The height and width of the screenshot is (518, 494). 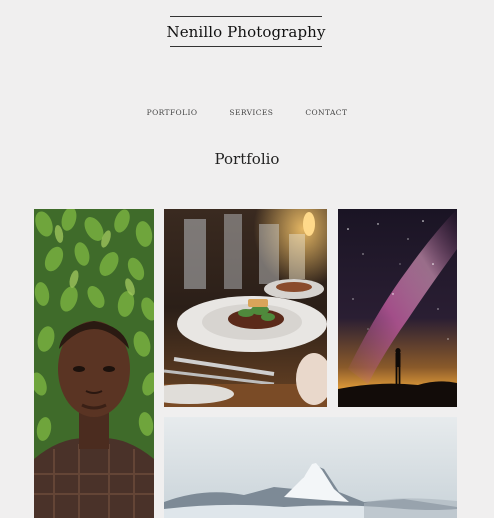 I want to click on site-logo: Nenillo Photography, so click(x=245, y=31).